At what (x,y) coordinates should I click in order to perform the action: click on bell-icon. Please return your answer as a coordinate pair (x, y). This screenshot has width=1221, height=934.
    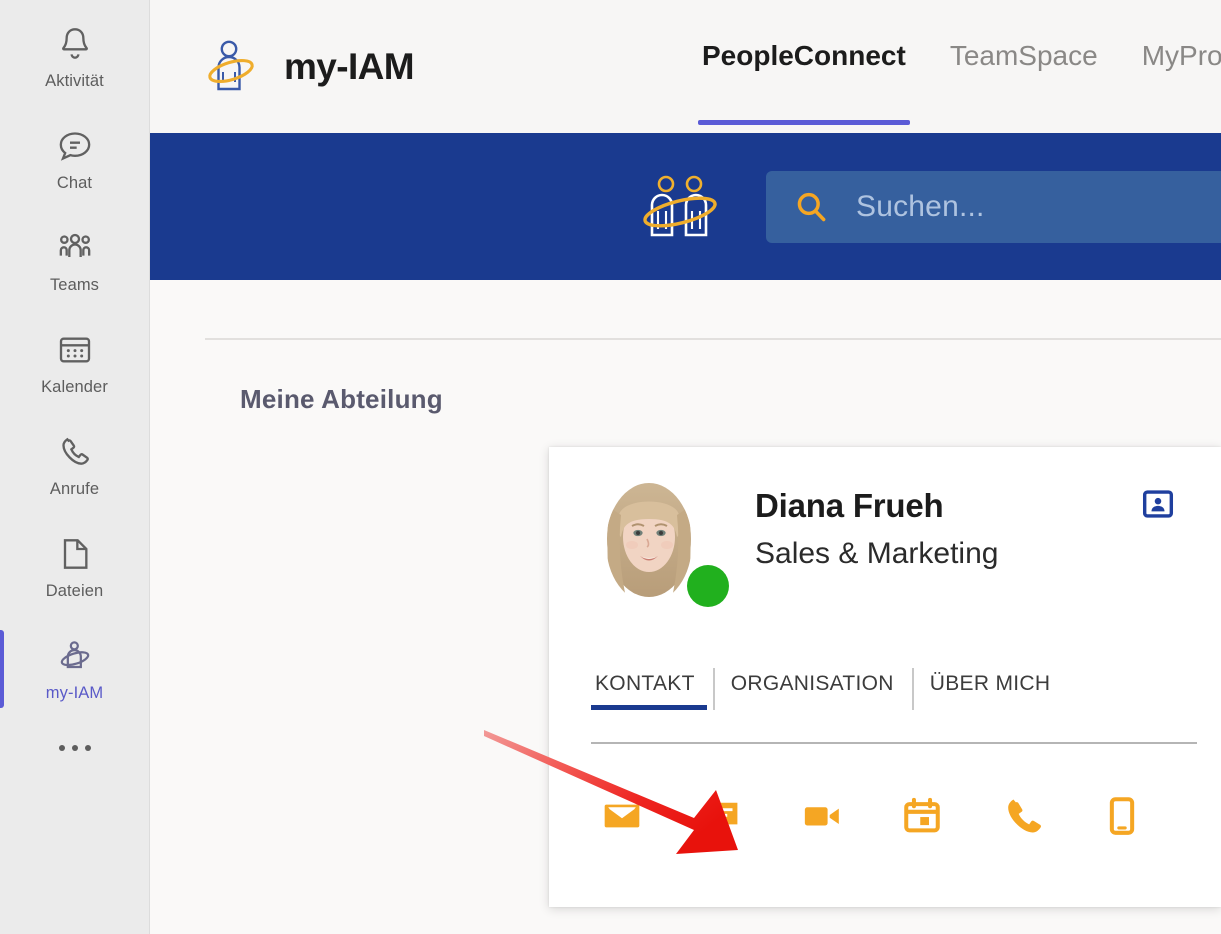
    Looking at the image, I should click on (75, 44).